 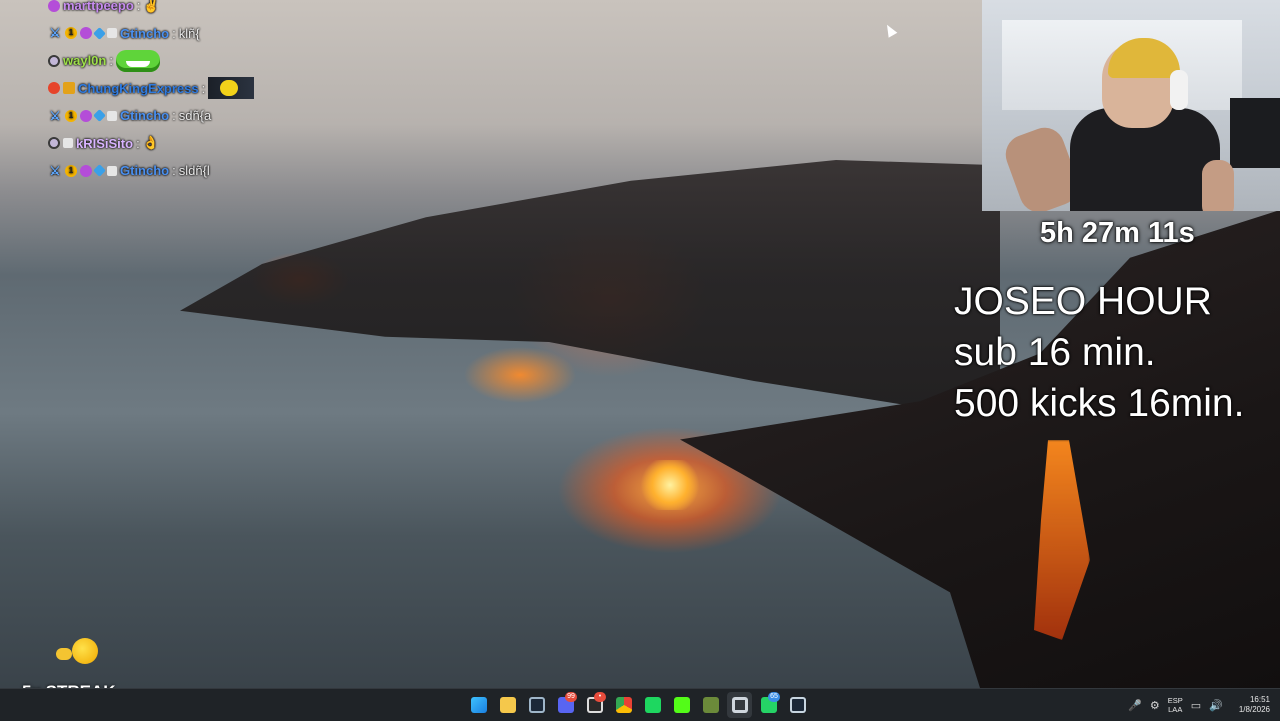 What do you see at coordinates (105, 143) in the screenshot?
I see `chat-username: kRISiSito` at bounding box center [105, 143].